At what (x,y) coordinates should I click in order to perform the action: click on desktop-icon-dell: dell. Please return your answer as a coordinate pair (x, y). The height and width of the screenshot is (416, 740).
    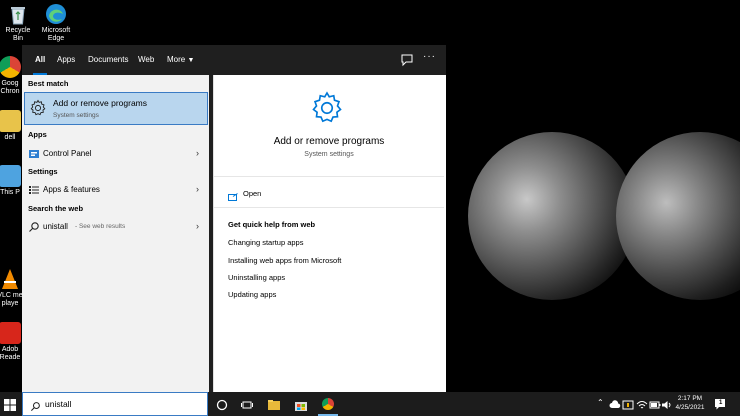
    Looking at the image, I should click on (12, 126).